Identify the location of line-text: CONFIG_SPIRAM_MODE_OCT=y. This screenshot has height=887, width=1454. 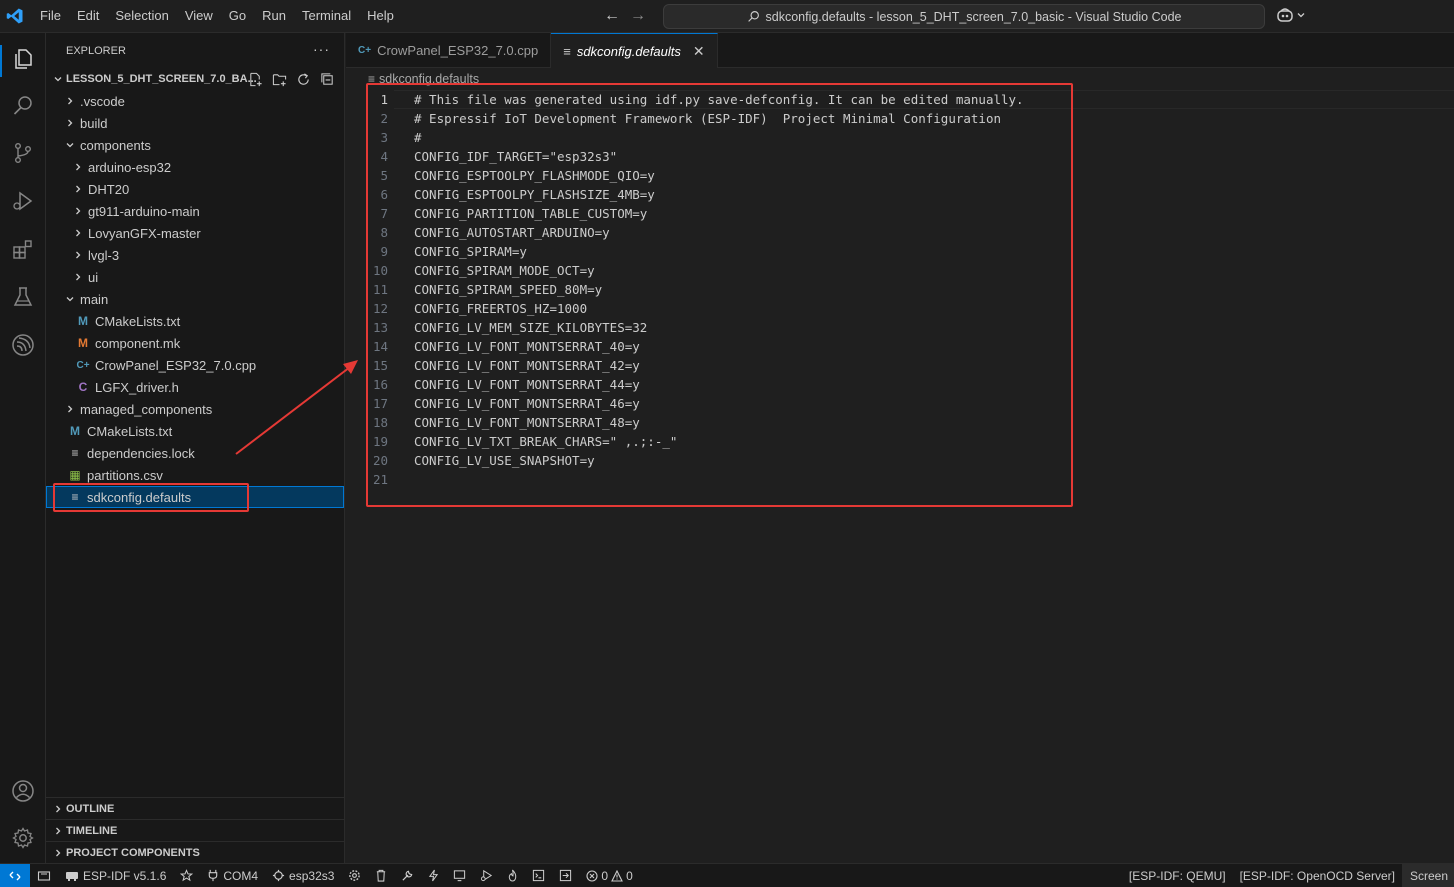
(504, 270).